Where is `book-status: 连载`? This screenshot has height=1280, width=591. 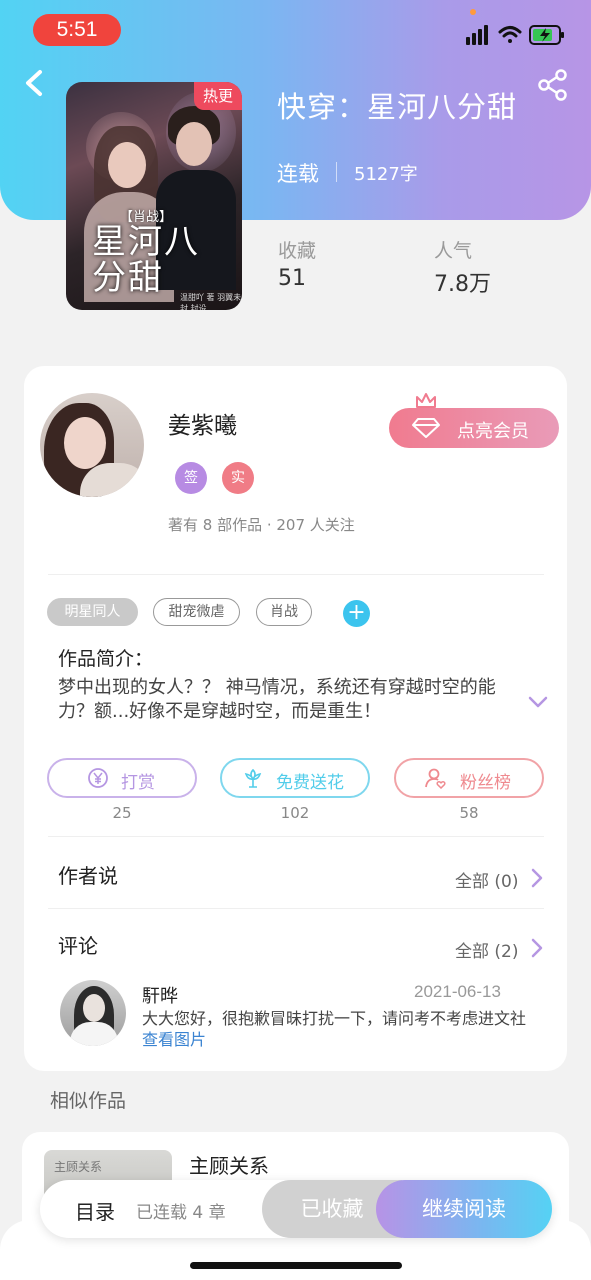 book-status: 连载 is located at coordinates (298, 174).